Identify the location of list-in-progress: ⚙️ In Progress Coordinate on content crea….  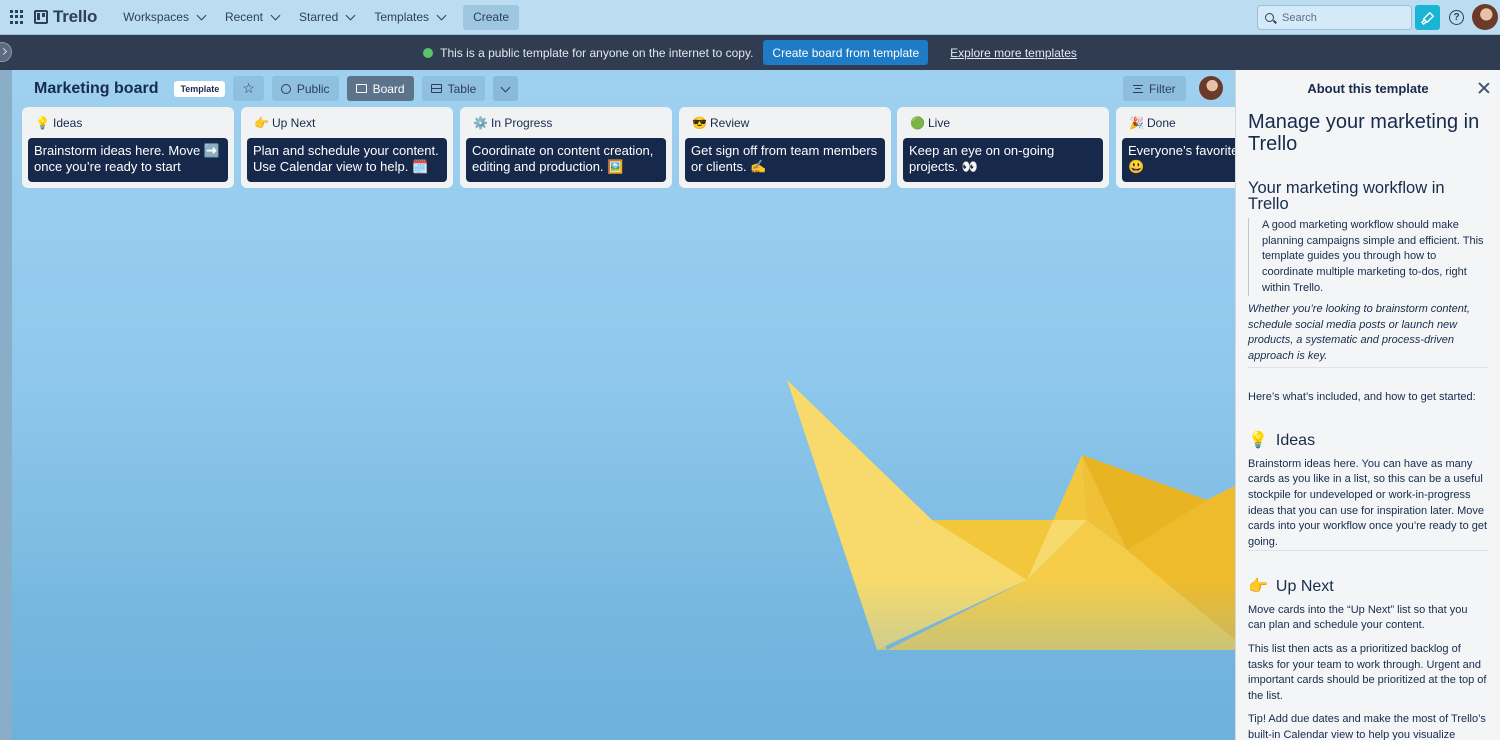
(566, 147).